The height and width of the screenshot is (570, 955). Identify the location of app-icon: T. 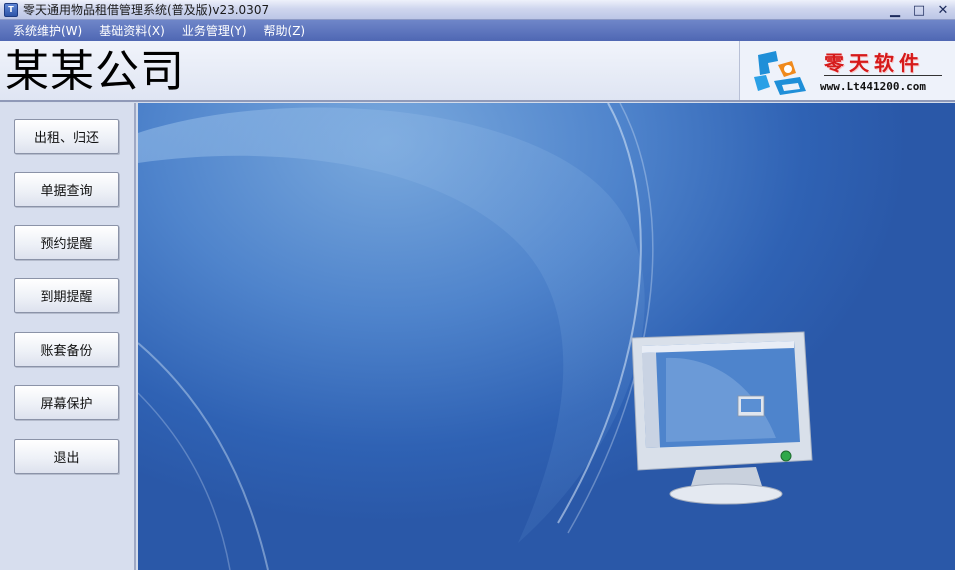
(11, 9).